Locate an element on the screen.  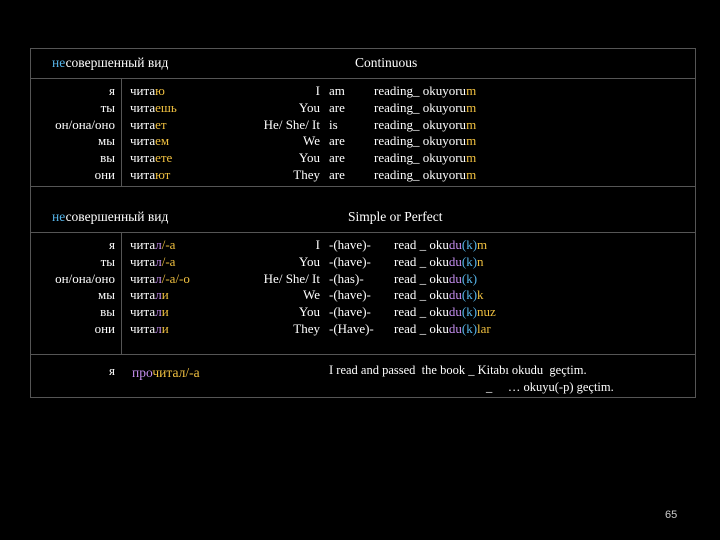
section1-aux-en: am are is are are are is located at coordinates (337, 133).